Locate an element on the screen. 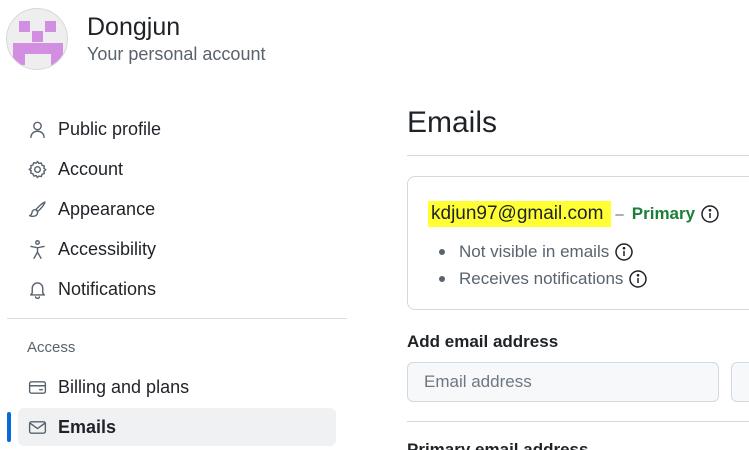  account-subtitle: Your personal account is located at coordinates (176, 54).